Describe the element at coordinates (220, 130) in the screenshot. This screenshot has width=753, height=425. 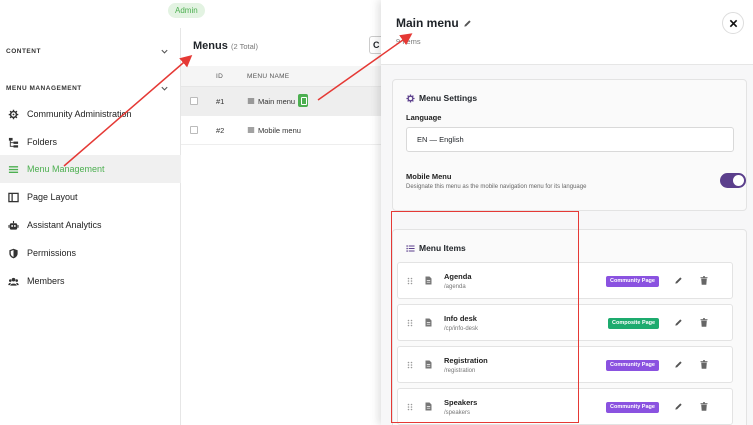
I see `row-id: #2` at that location.